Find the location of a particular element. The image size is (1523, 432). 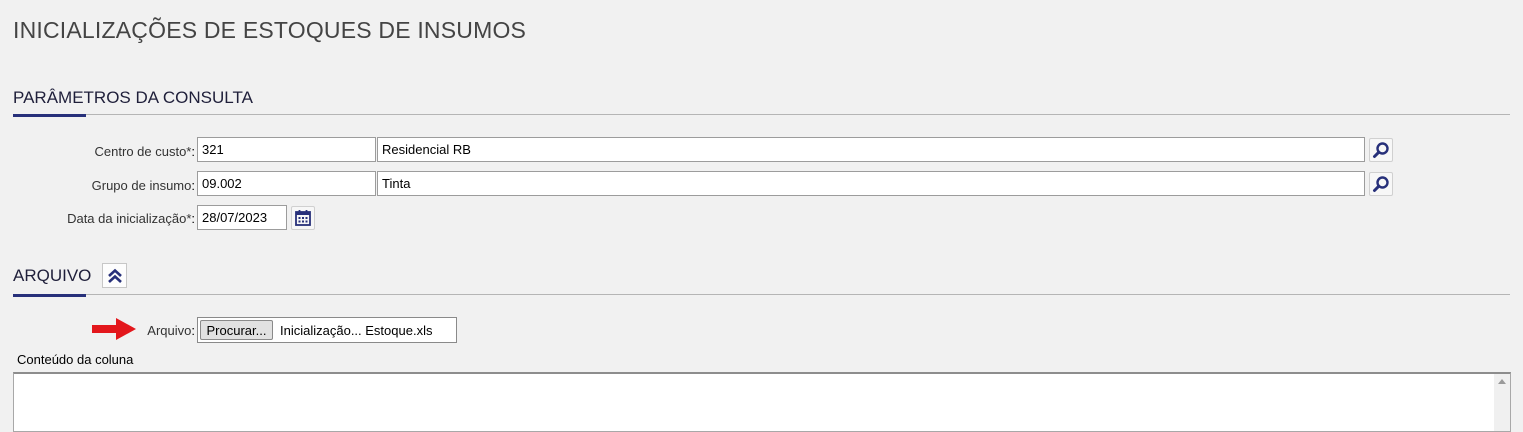

arquivo-collapse-button is located at coordinates (114, 275).